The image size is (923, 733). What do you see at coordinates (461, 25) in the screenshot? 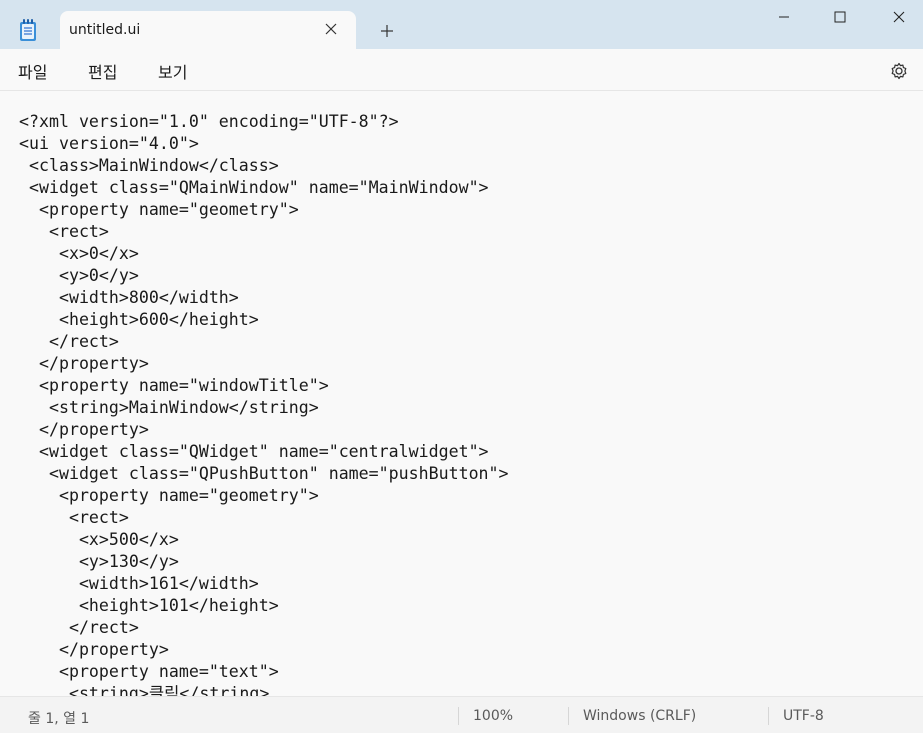
I see `title-bar: untitled.ui` at bounding box center [461, 25].